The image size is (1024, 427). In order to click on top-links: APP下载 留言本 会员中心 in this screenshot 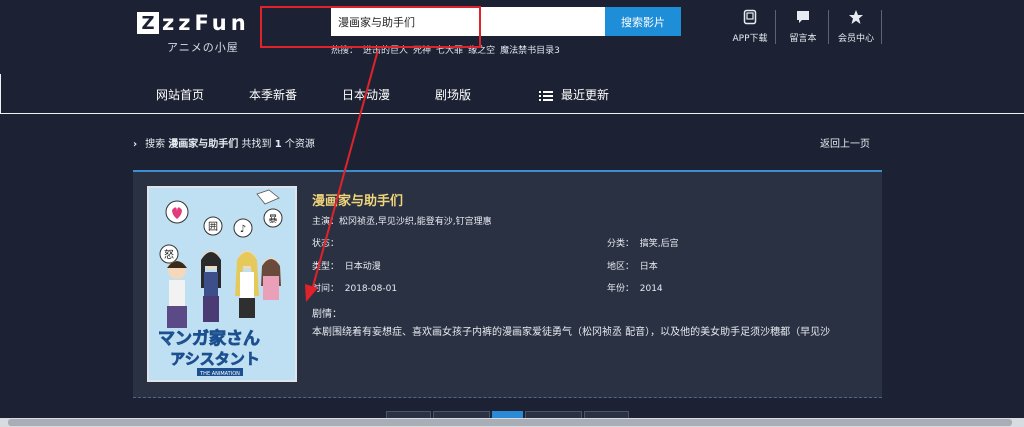, I will do `click(804, 26)`.